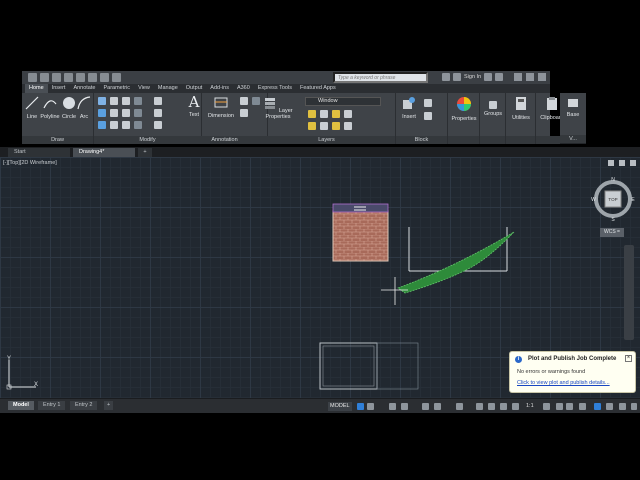 Image resolution: width=640 pixels, height=480 pixels. I want to click on search-icon, so click(446, 77).